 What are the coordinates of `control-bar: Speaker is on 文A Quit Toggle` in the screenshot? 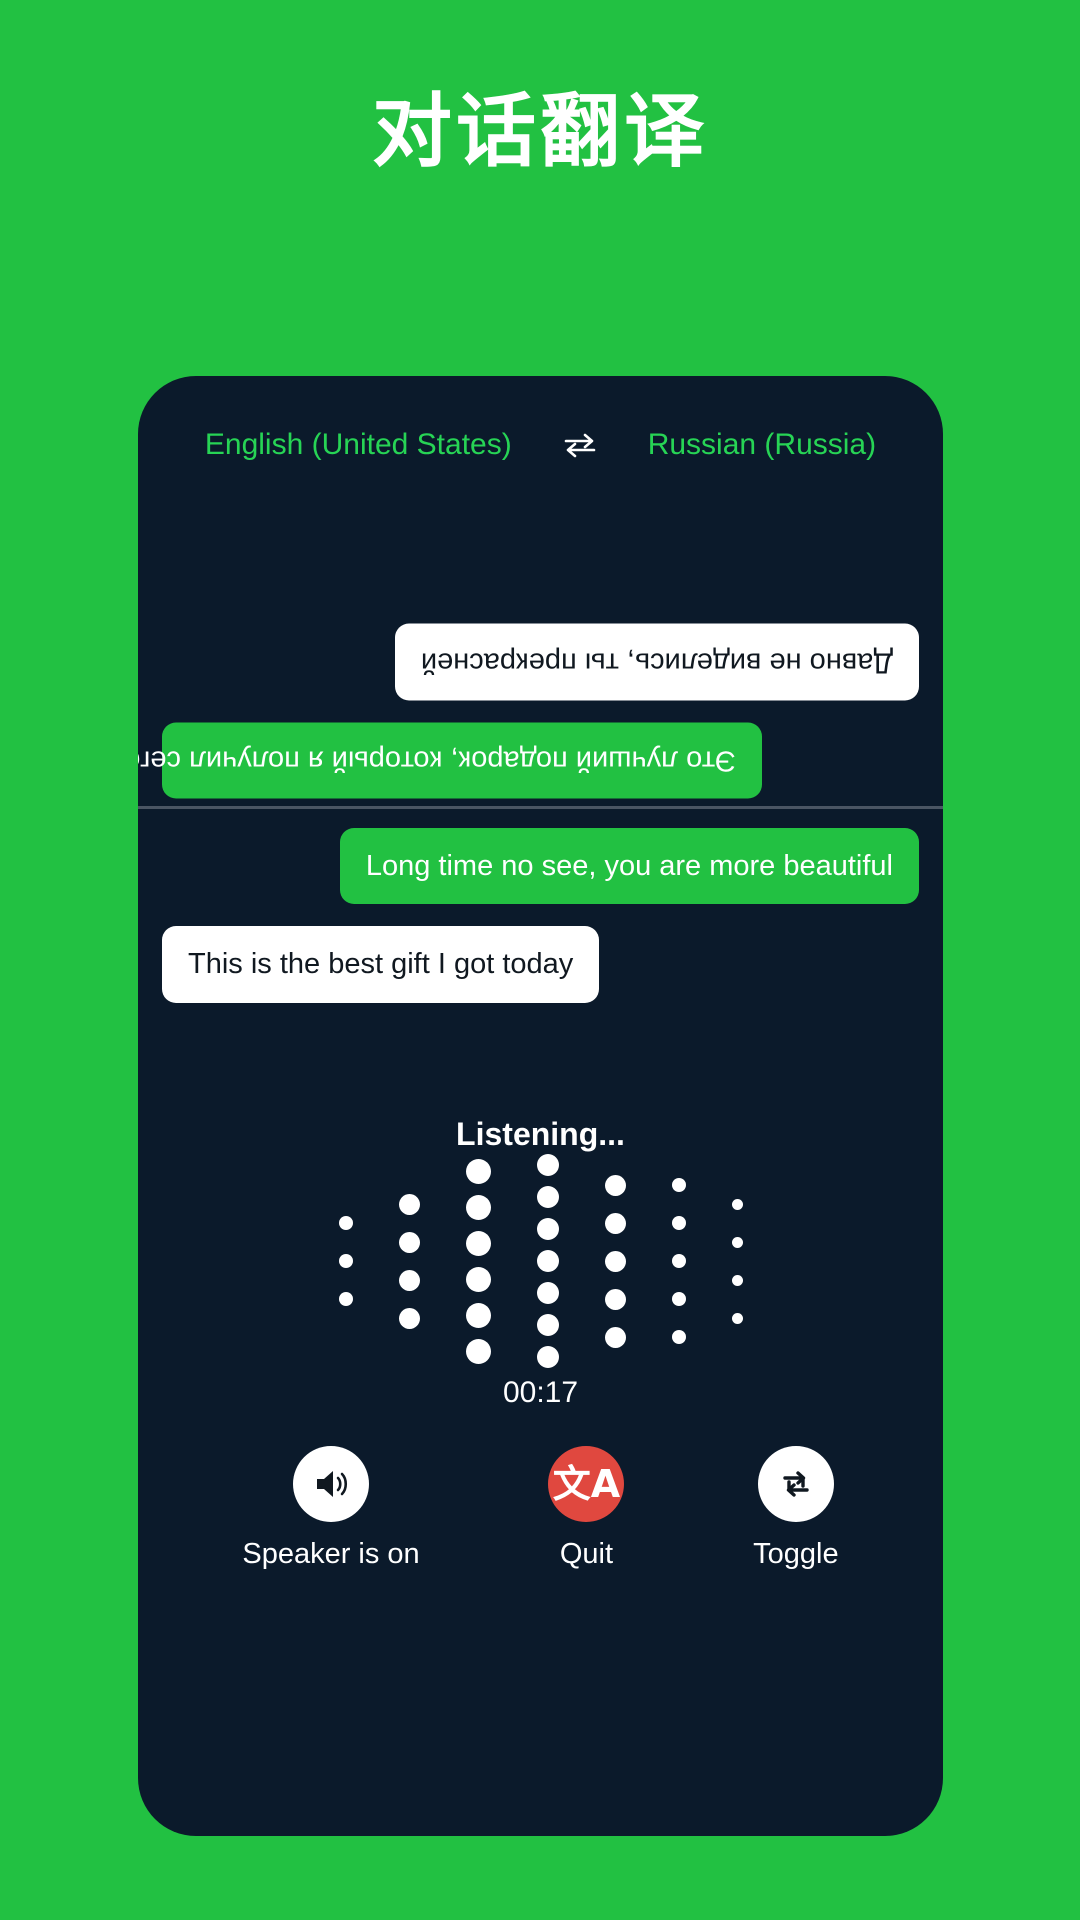 It's located at (540, 1508).